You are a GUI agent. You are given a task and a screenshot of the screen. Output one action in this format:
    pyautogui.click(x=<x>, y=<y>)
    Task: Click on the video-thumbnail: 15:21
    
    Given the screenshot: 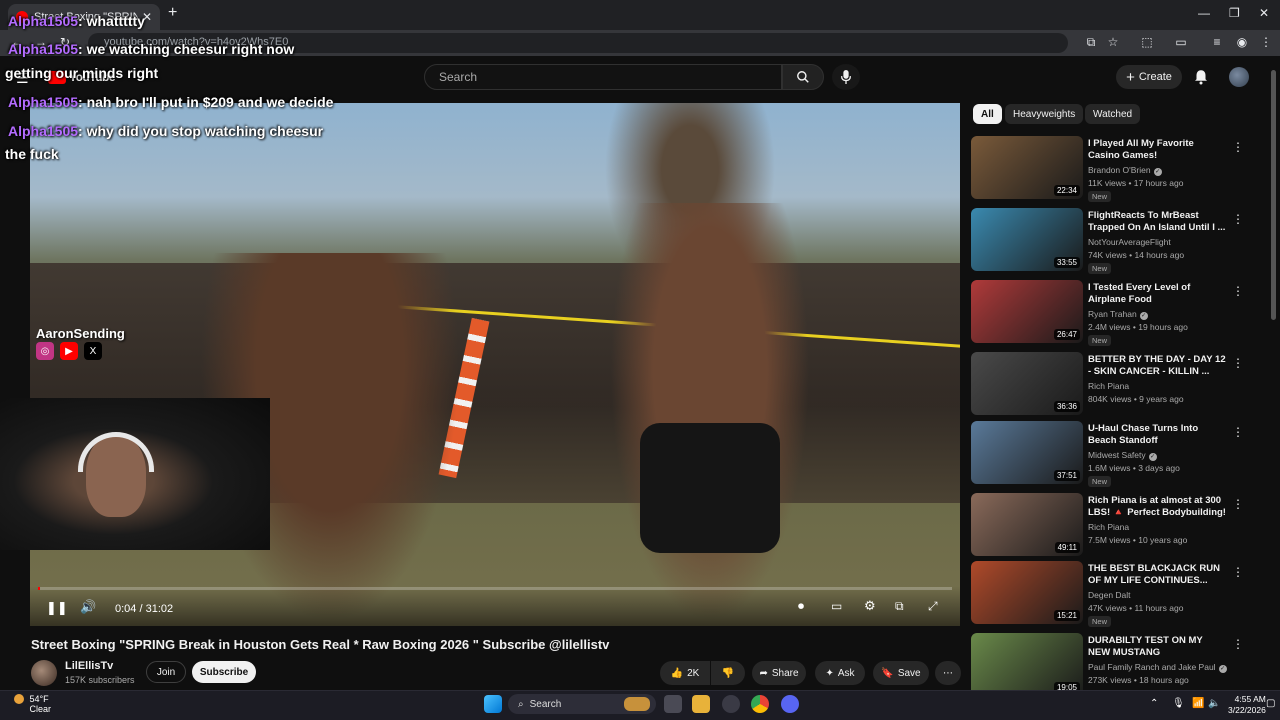 What is the action you would take?
    pyautogui.click(x=1027, y=592)
    